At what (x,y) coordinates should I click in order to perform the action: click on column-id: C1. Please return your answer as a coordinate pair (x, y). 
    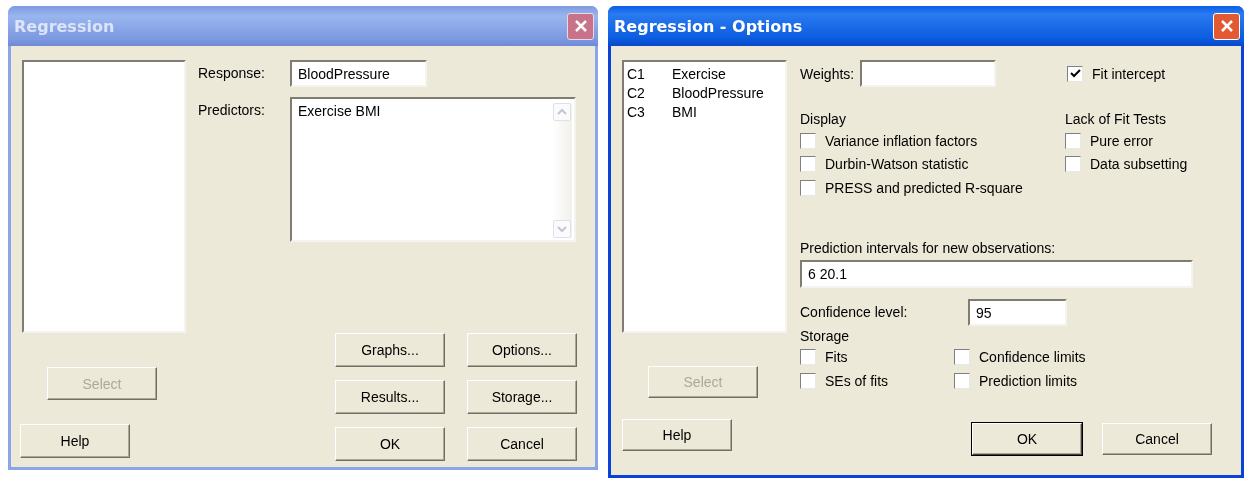
    Looking at the image, I should click on (649, 74).